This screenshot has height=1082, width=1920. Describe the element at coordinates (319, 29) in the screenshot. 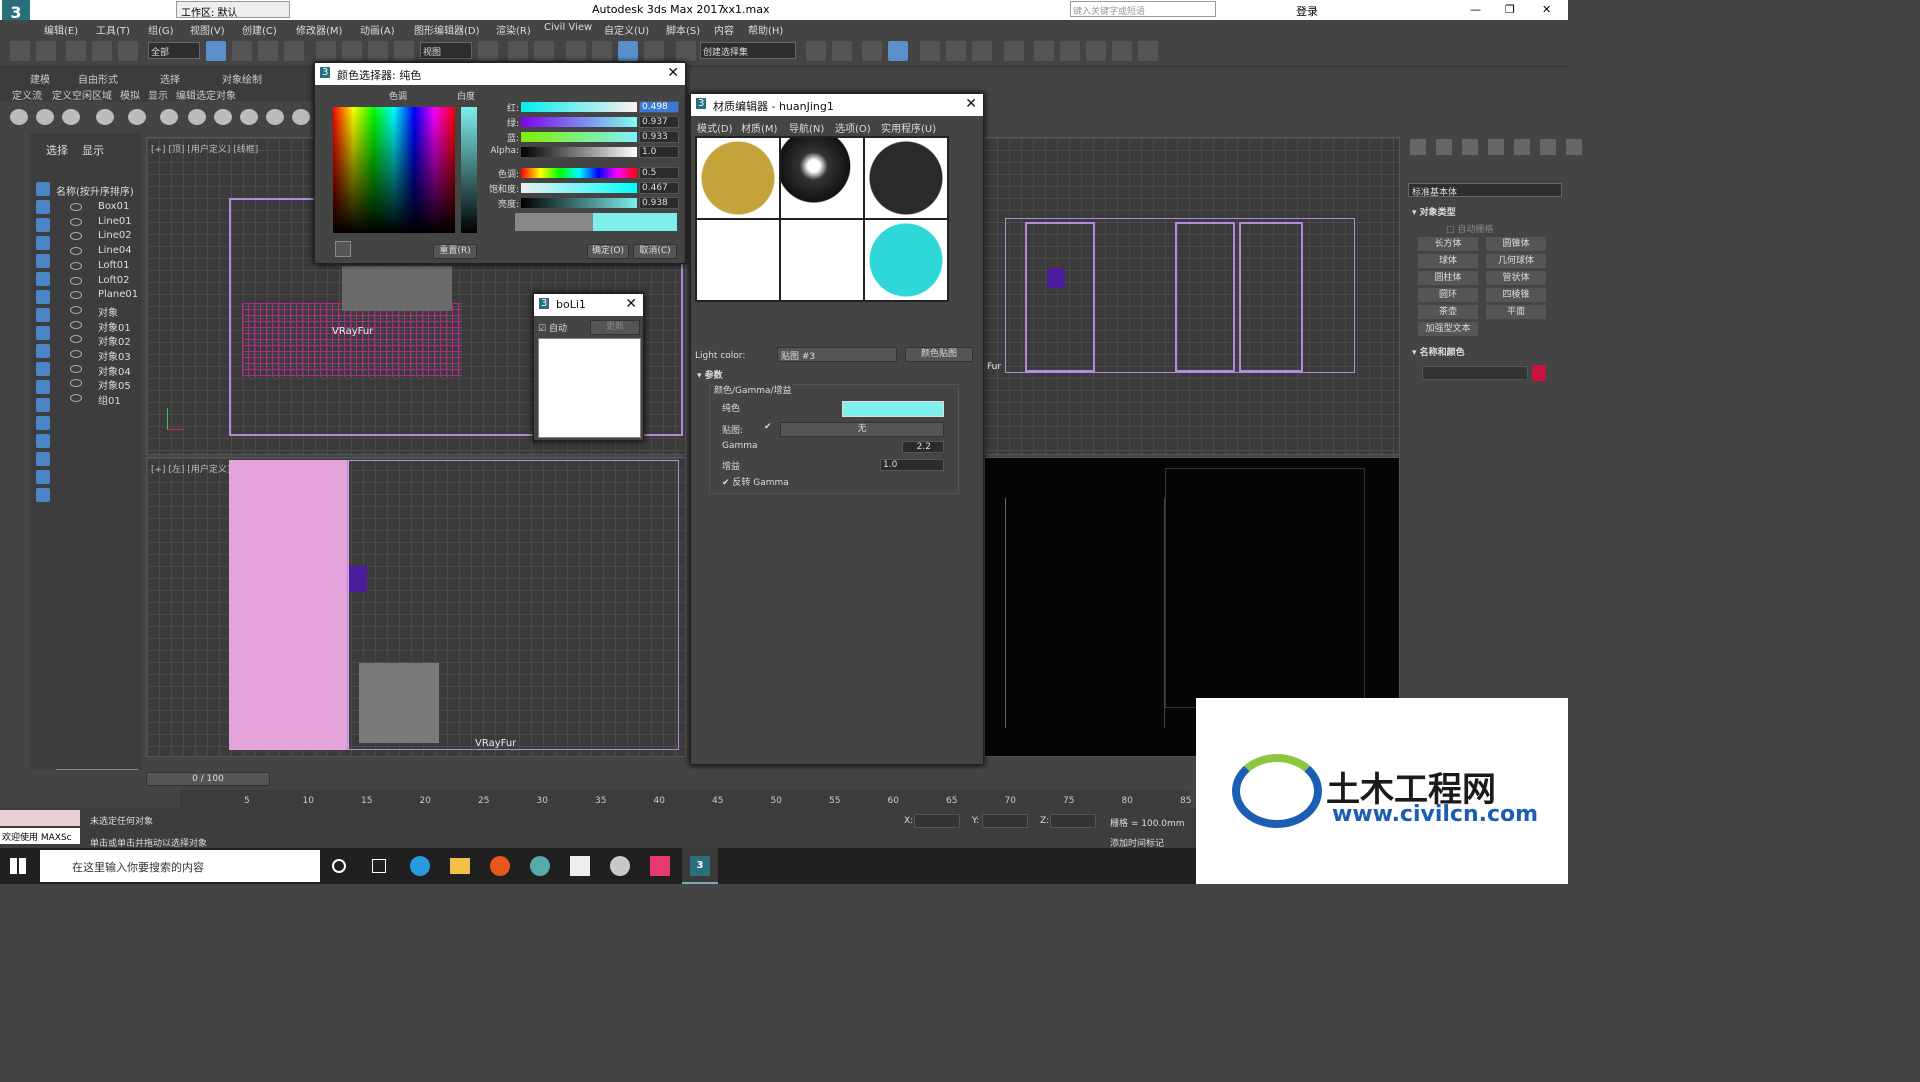

I see `menu-item: 修改器(M)` at that location.